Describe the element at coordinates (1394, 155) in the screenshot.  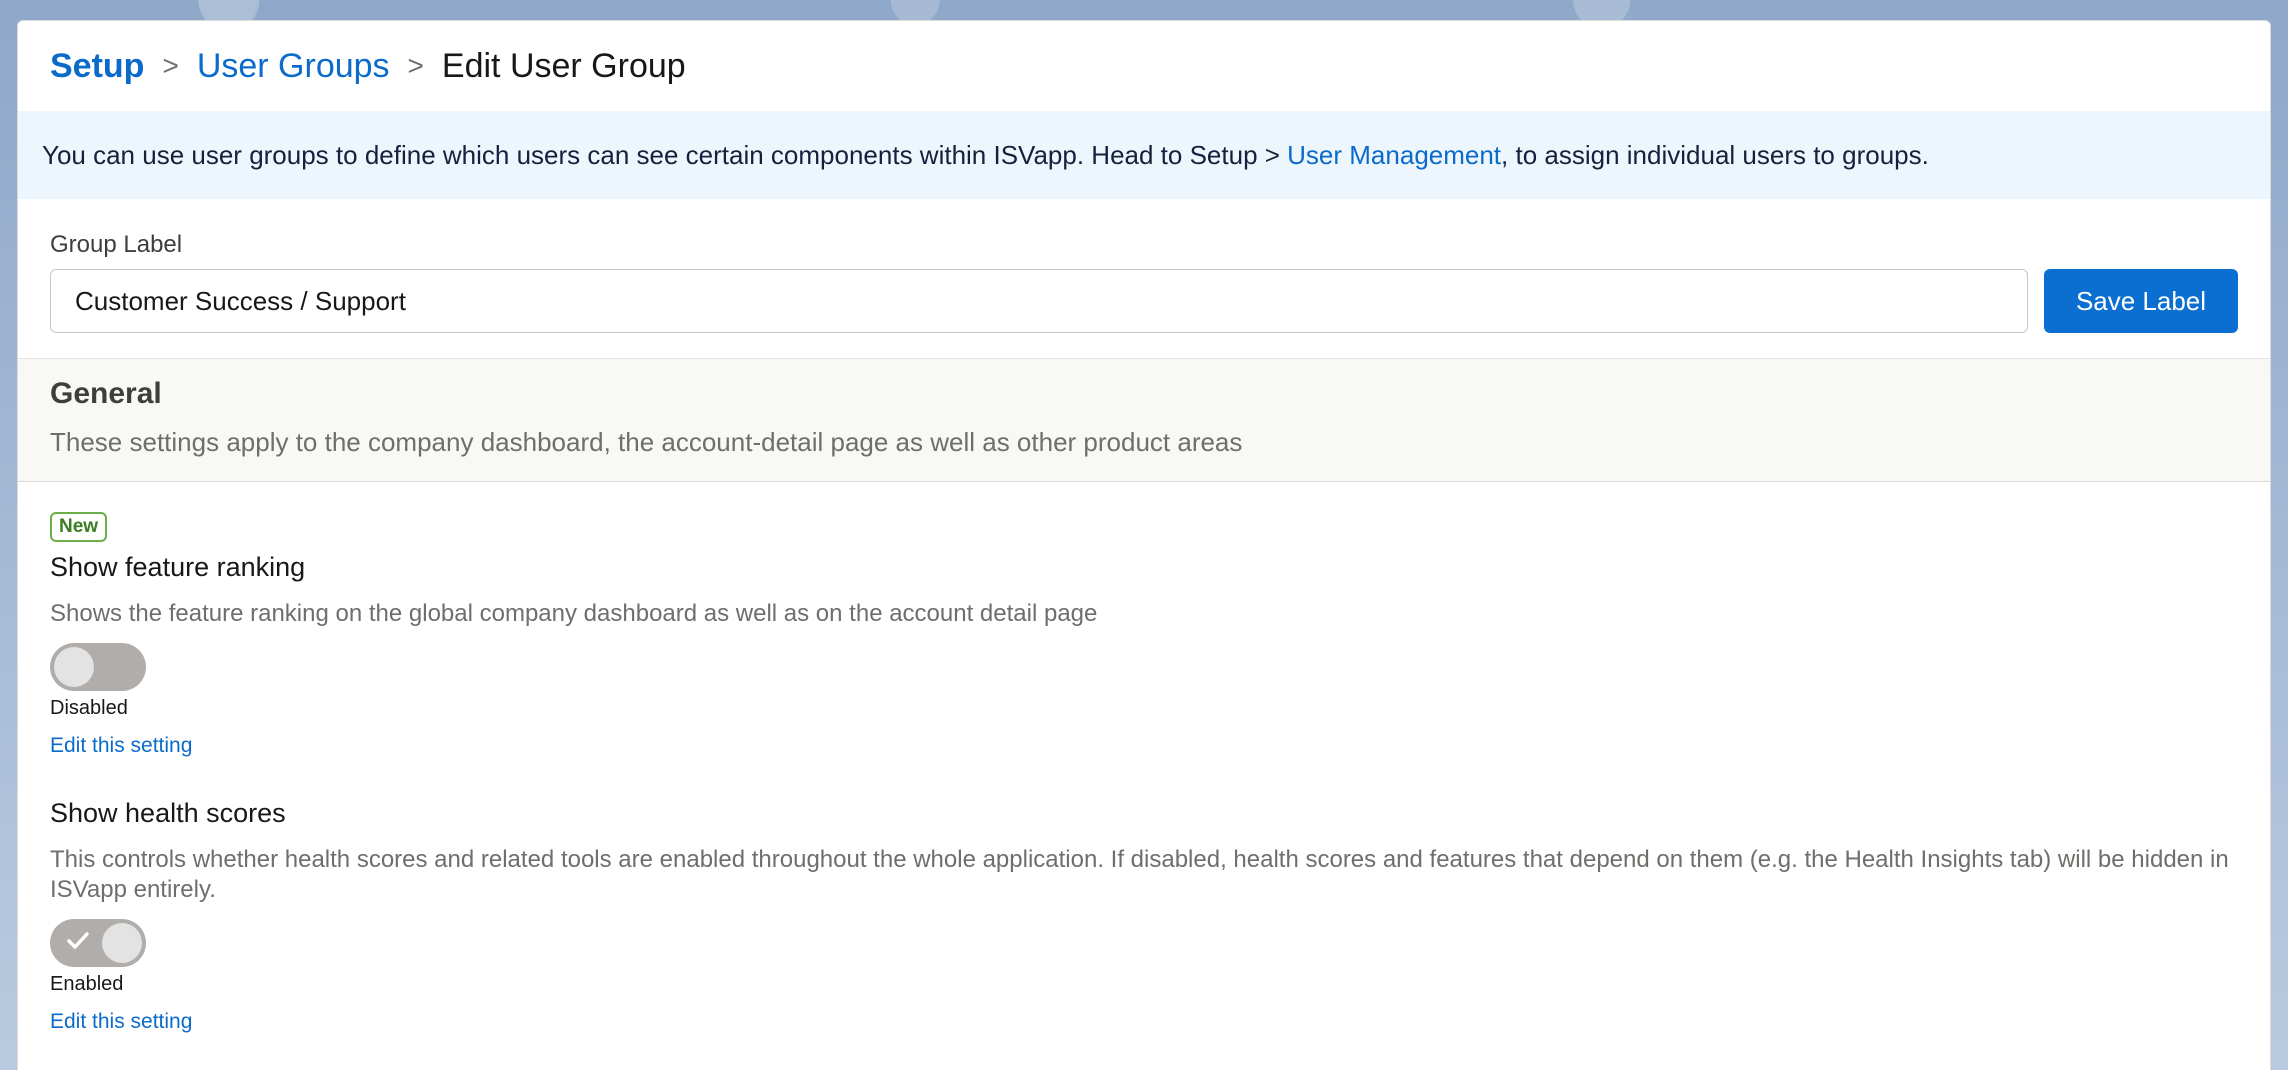
I see `user-management-link: User Management` at that location.